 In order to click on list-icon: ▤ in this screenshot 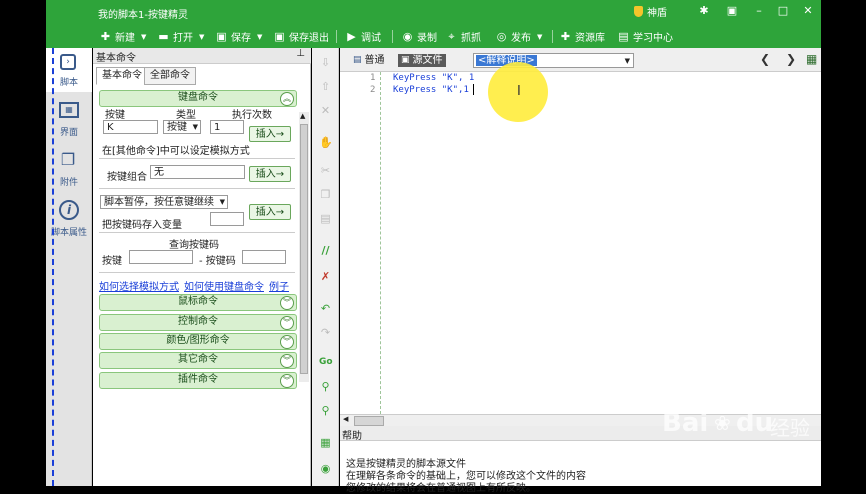, I will do `click(357, 60)`.